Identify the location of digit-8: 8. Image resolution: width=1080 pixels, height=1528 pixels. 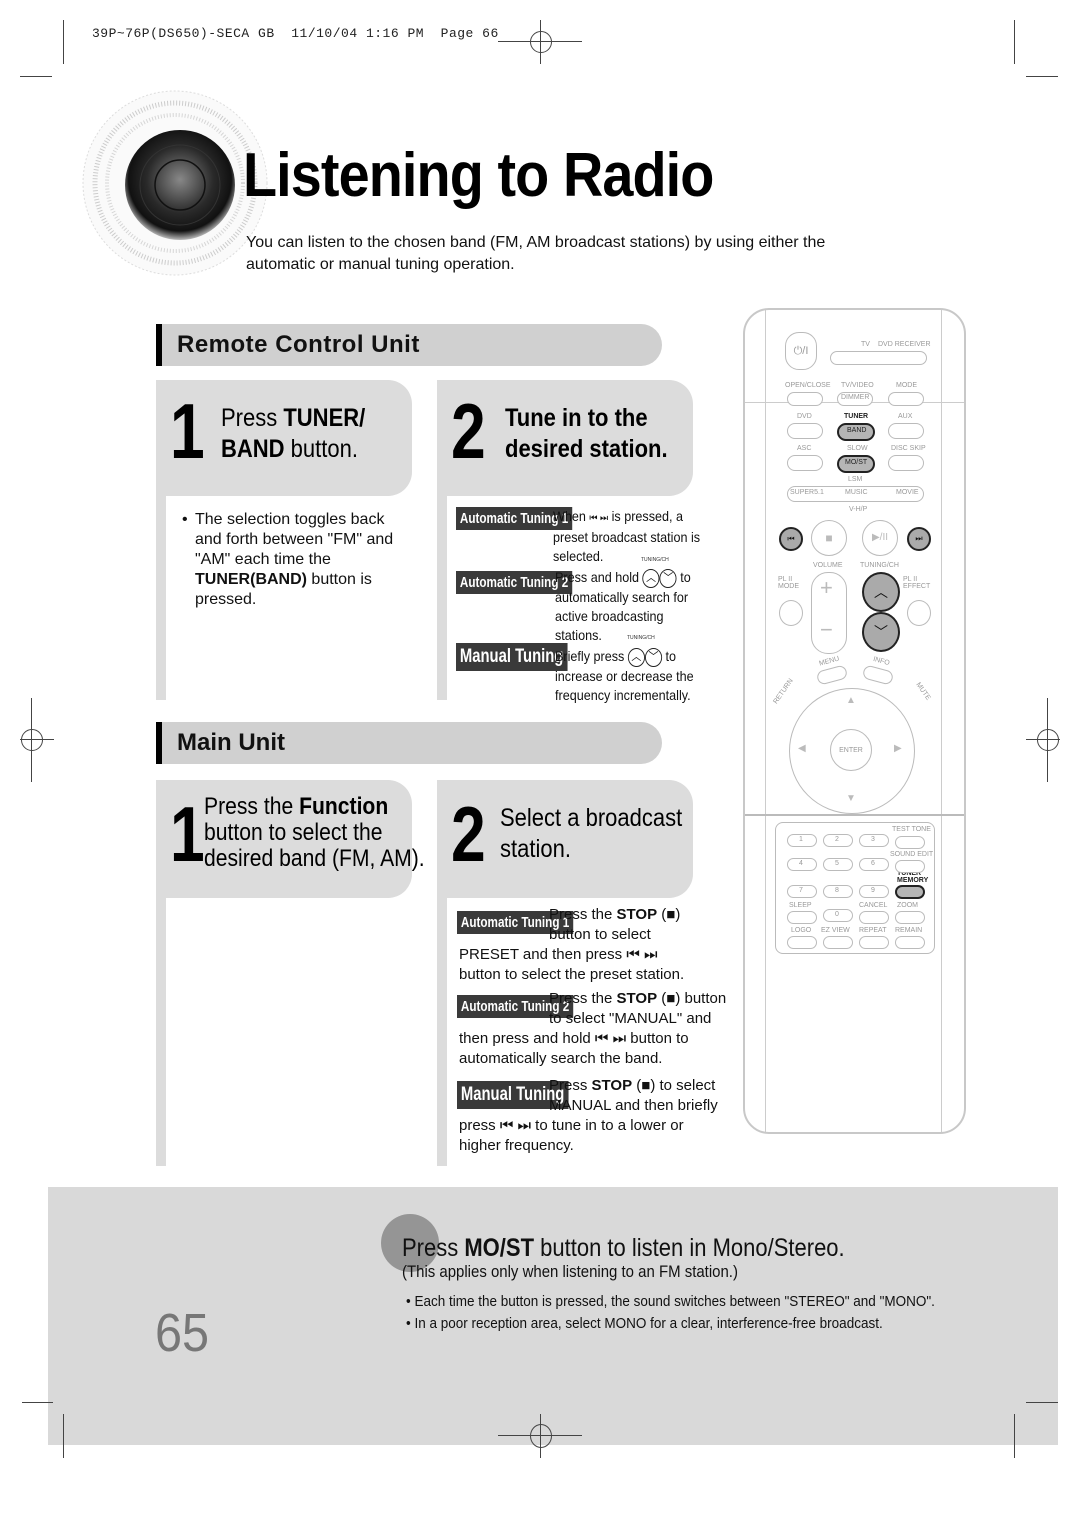
(838, 891).